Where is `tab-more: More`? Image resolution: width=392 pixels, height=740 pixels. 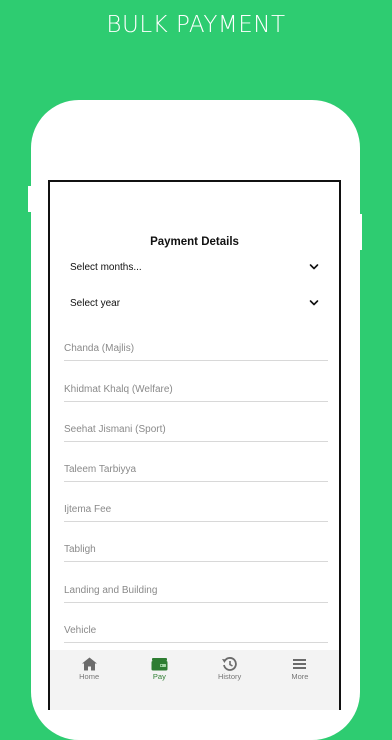 tab-more: More is located at coordinates (300, 680).